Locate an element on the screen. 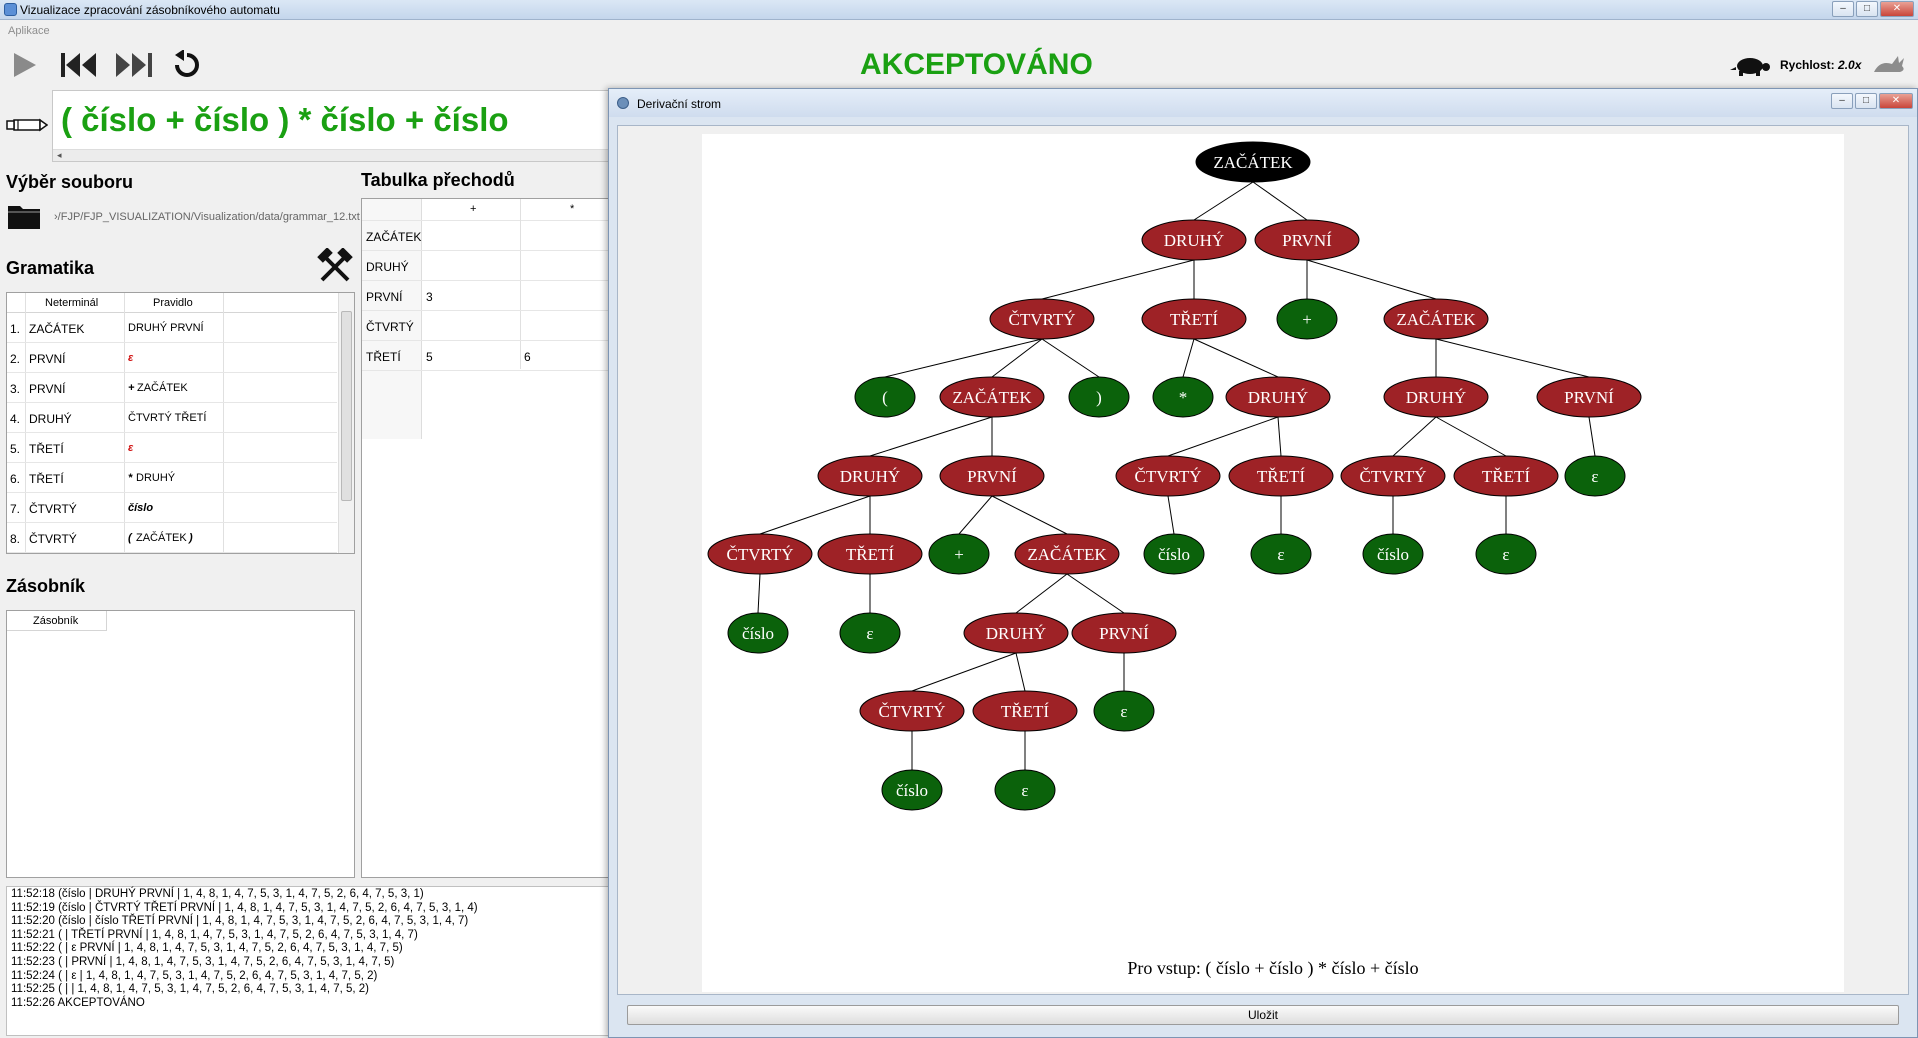  transitions-row: ČTVRTÝ is located at coordinates (487, 326).